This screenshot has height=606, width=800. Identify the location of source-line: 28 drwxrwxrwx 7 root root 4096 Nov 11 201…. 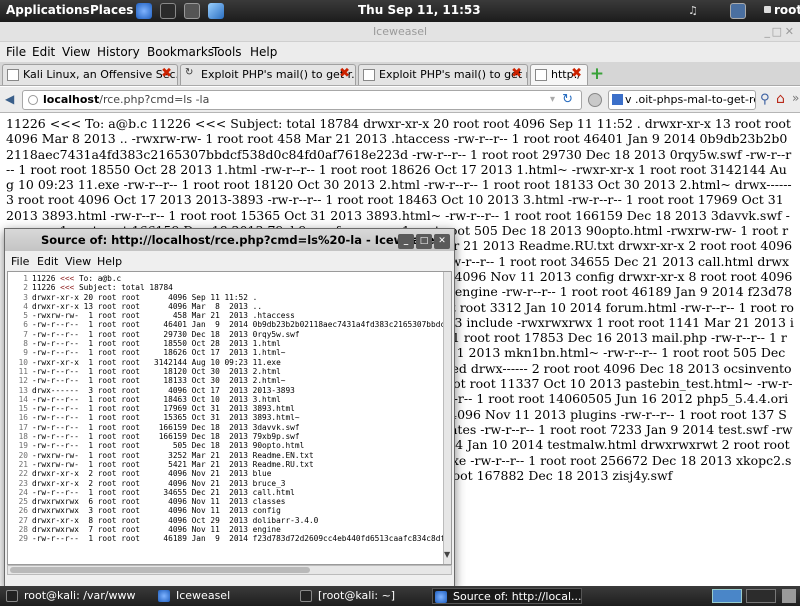
(230, 529).